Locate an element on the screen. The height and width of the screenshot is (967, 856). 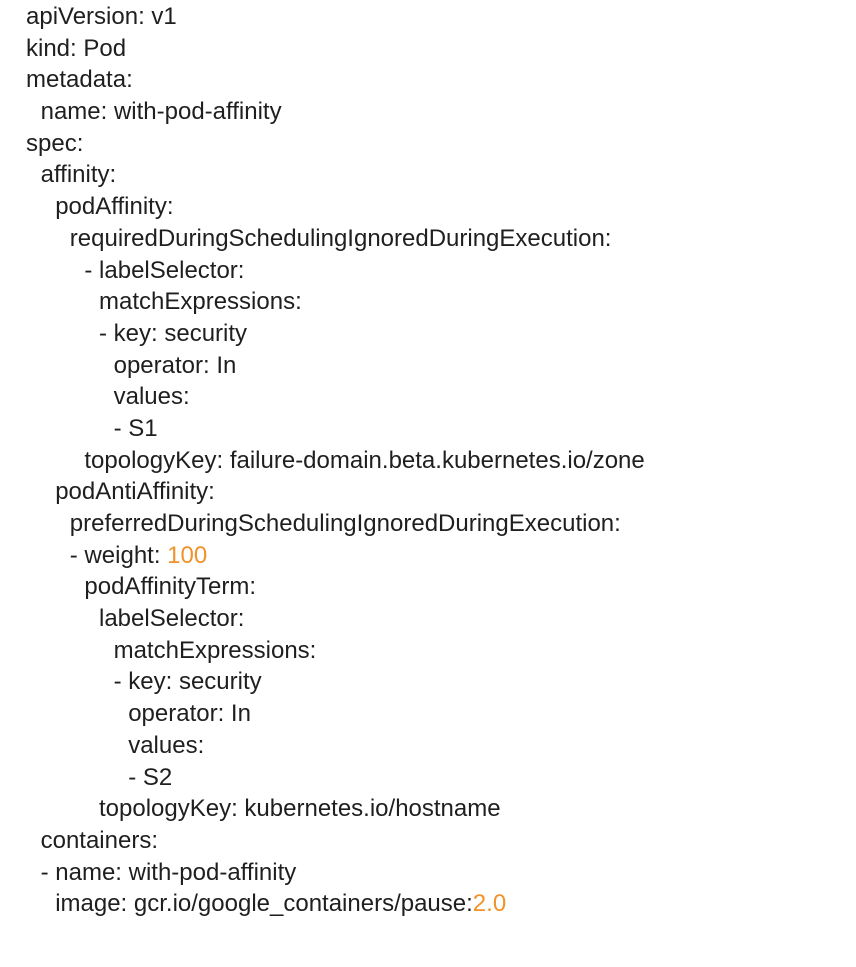
code-line: spec: is located at coordinates (436, 144).